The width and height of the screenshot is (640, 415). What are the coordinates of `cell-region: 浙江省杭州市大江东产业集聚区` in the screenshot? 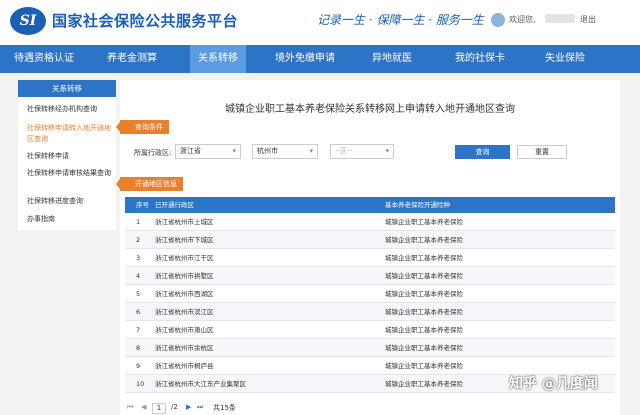 It's located at (200, 384).